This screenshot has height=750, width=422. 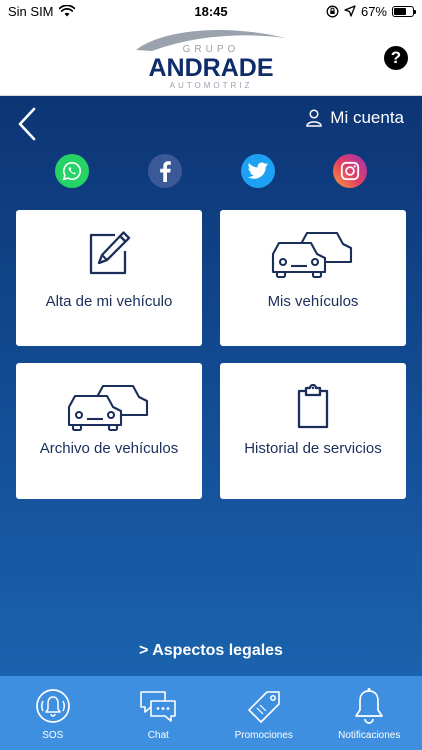 I want to click on help-icon: ?, so click(x=396, y=57).